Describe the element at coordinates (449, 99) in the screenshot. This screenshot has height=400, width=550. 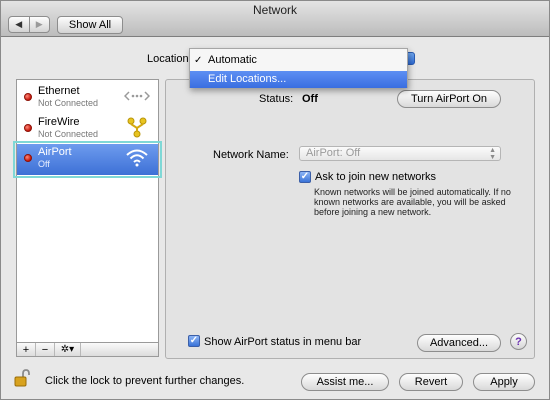
I see `turn-airport-on-button: Turn AirPort On` at that location.